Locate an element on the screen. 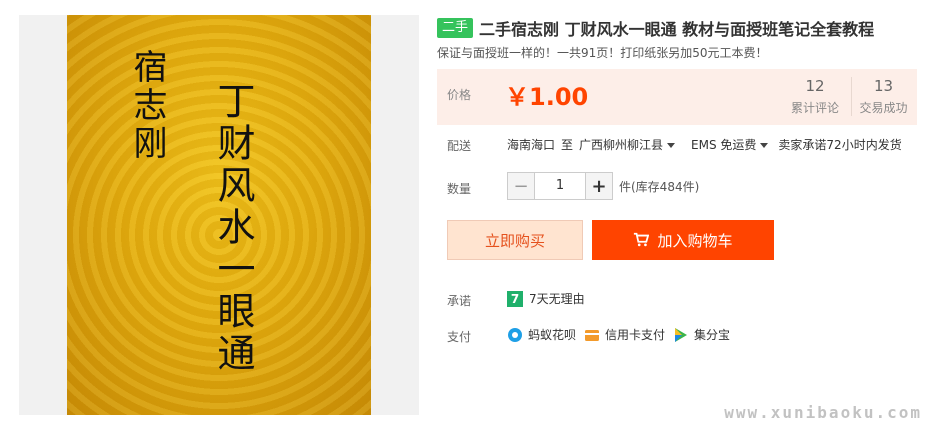 The image size is (934, 428). ship-to-selector: 广西柳州柳江县 is located at coordinates (629, 144).